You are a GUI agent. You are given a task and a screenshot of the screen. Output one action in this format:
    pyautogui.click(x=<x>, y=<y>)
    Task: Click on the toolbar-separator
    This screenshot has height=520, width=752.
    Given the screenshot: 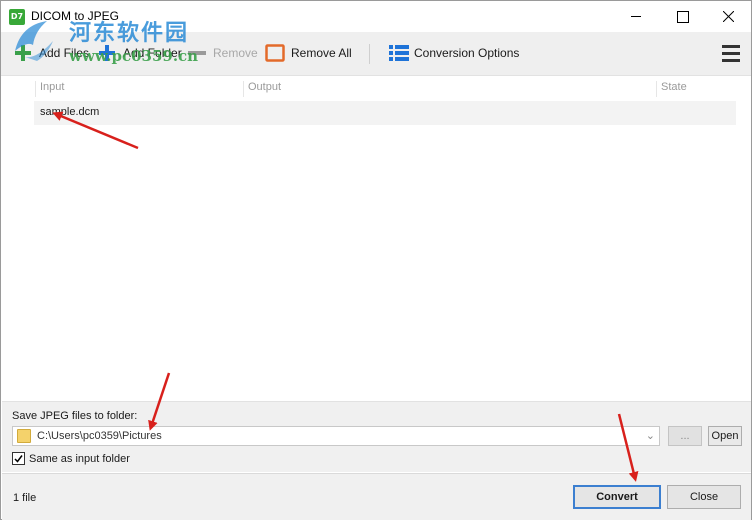 What is the action you would take?
    pyautogui.click(x=369, y=54)
    